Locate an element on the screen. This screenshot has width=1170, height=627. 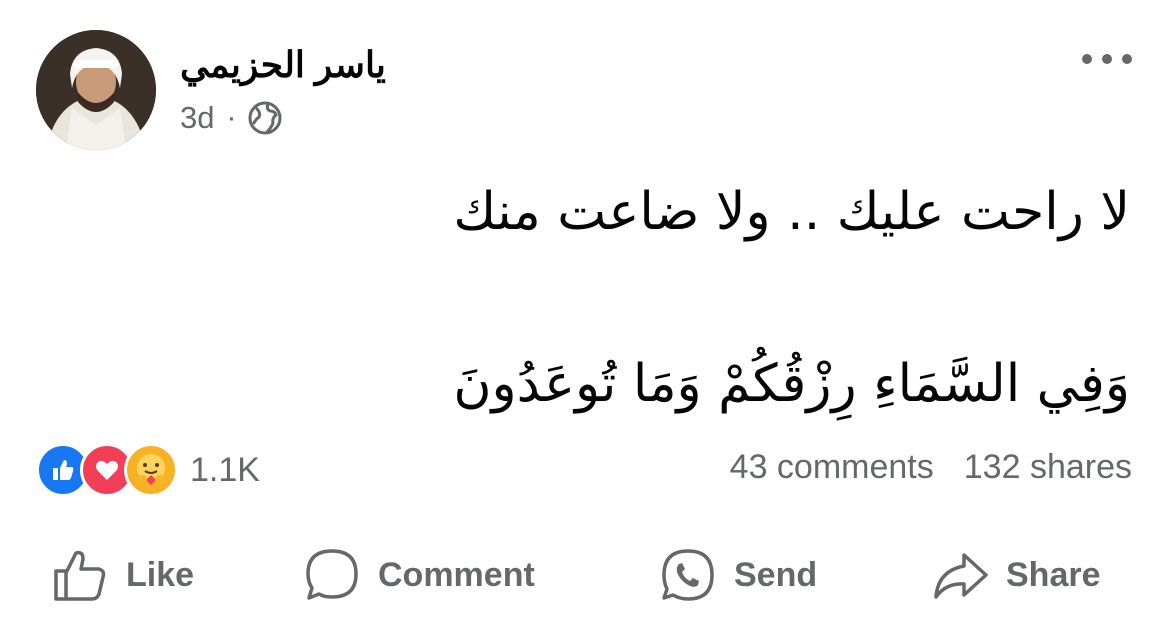
post-stats: 43 comments 132 shares is located at coordinates (931, 467).